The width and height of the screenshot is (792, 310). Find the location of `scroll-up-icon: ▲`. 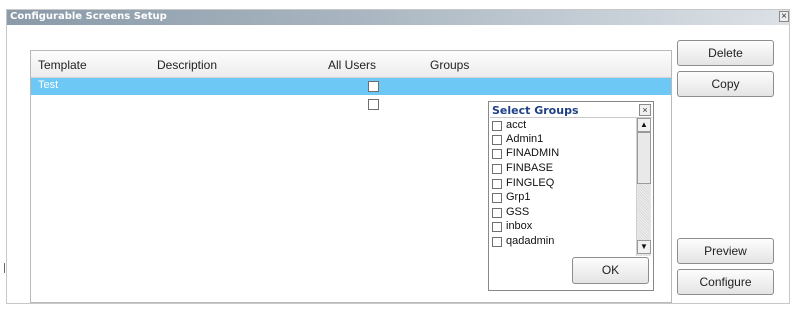

scroll-up-icon: ▲ is located at coordinates (644, 125).